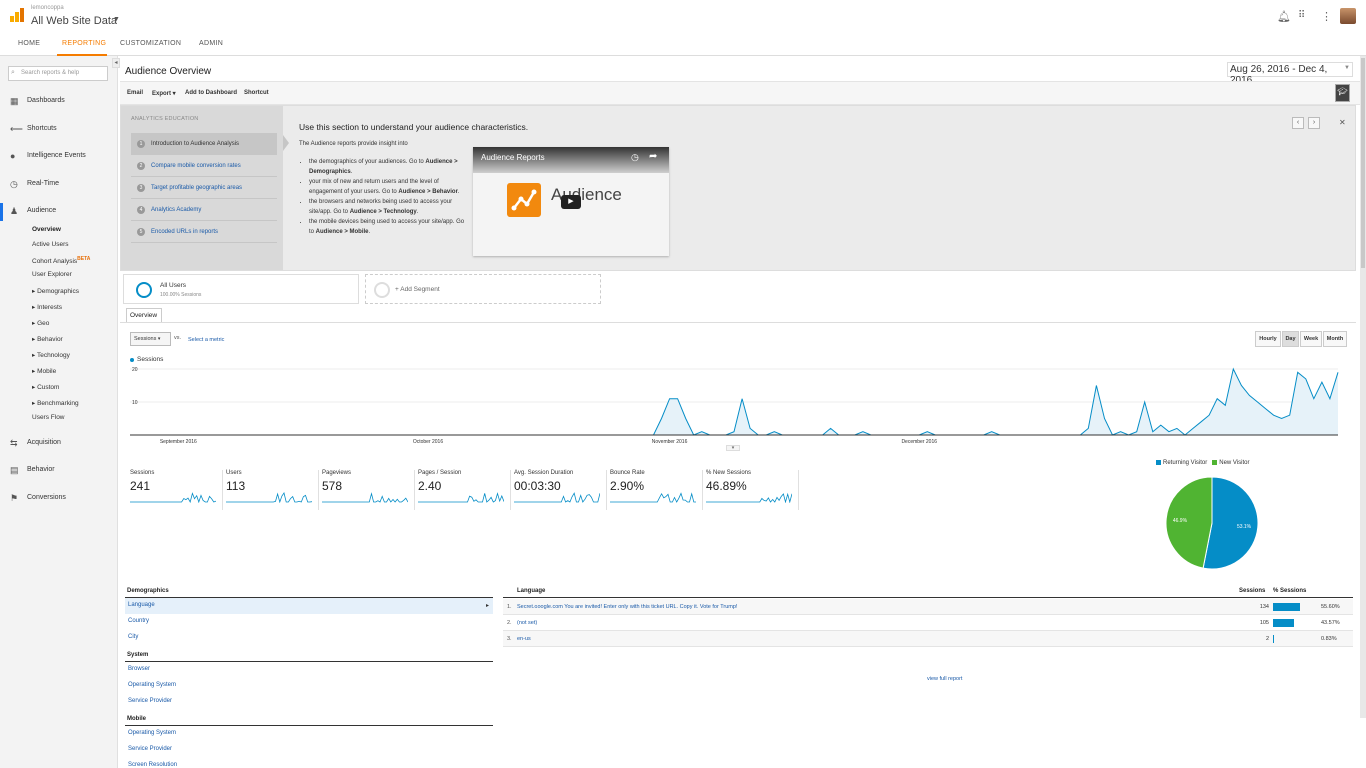 Image resolution: width=1366 pixels, height=768 pixels. I want to click on education-toggle-icon: 🎓︎, so click(1342, 93).